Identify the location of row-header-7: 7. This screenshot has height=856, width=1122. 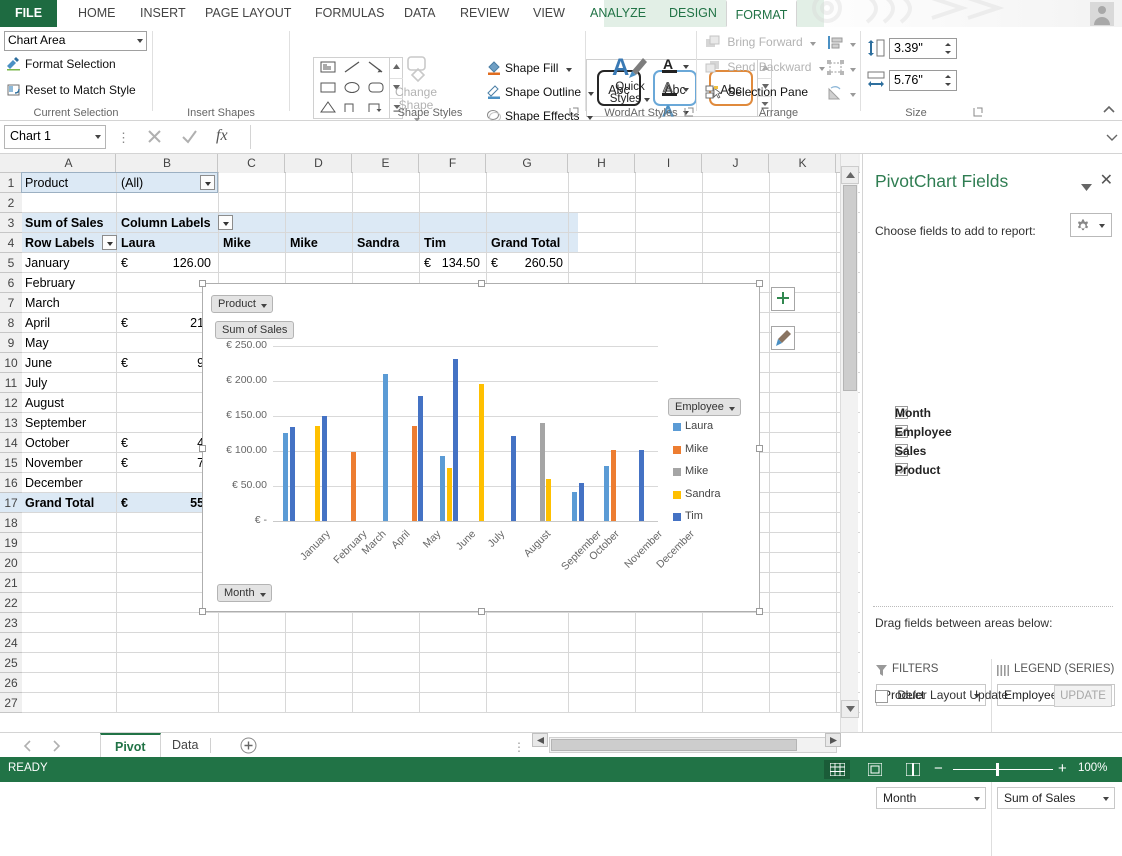
(11, 303).